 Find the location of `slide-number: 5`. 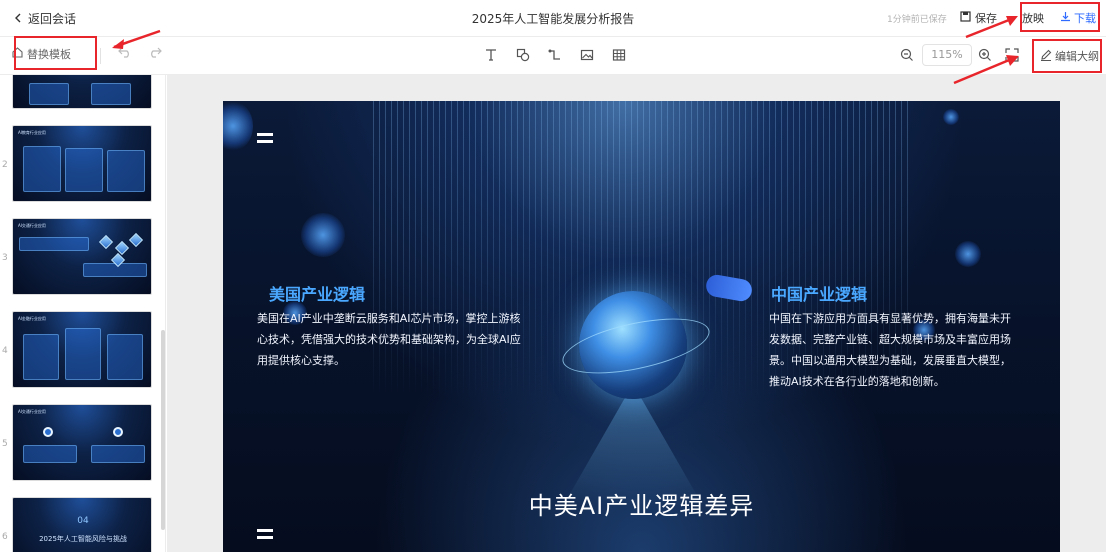

slide-number: 5 is located at coordinates (5, 444).